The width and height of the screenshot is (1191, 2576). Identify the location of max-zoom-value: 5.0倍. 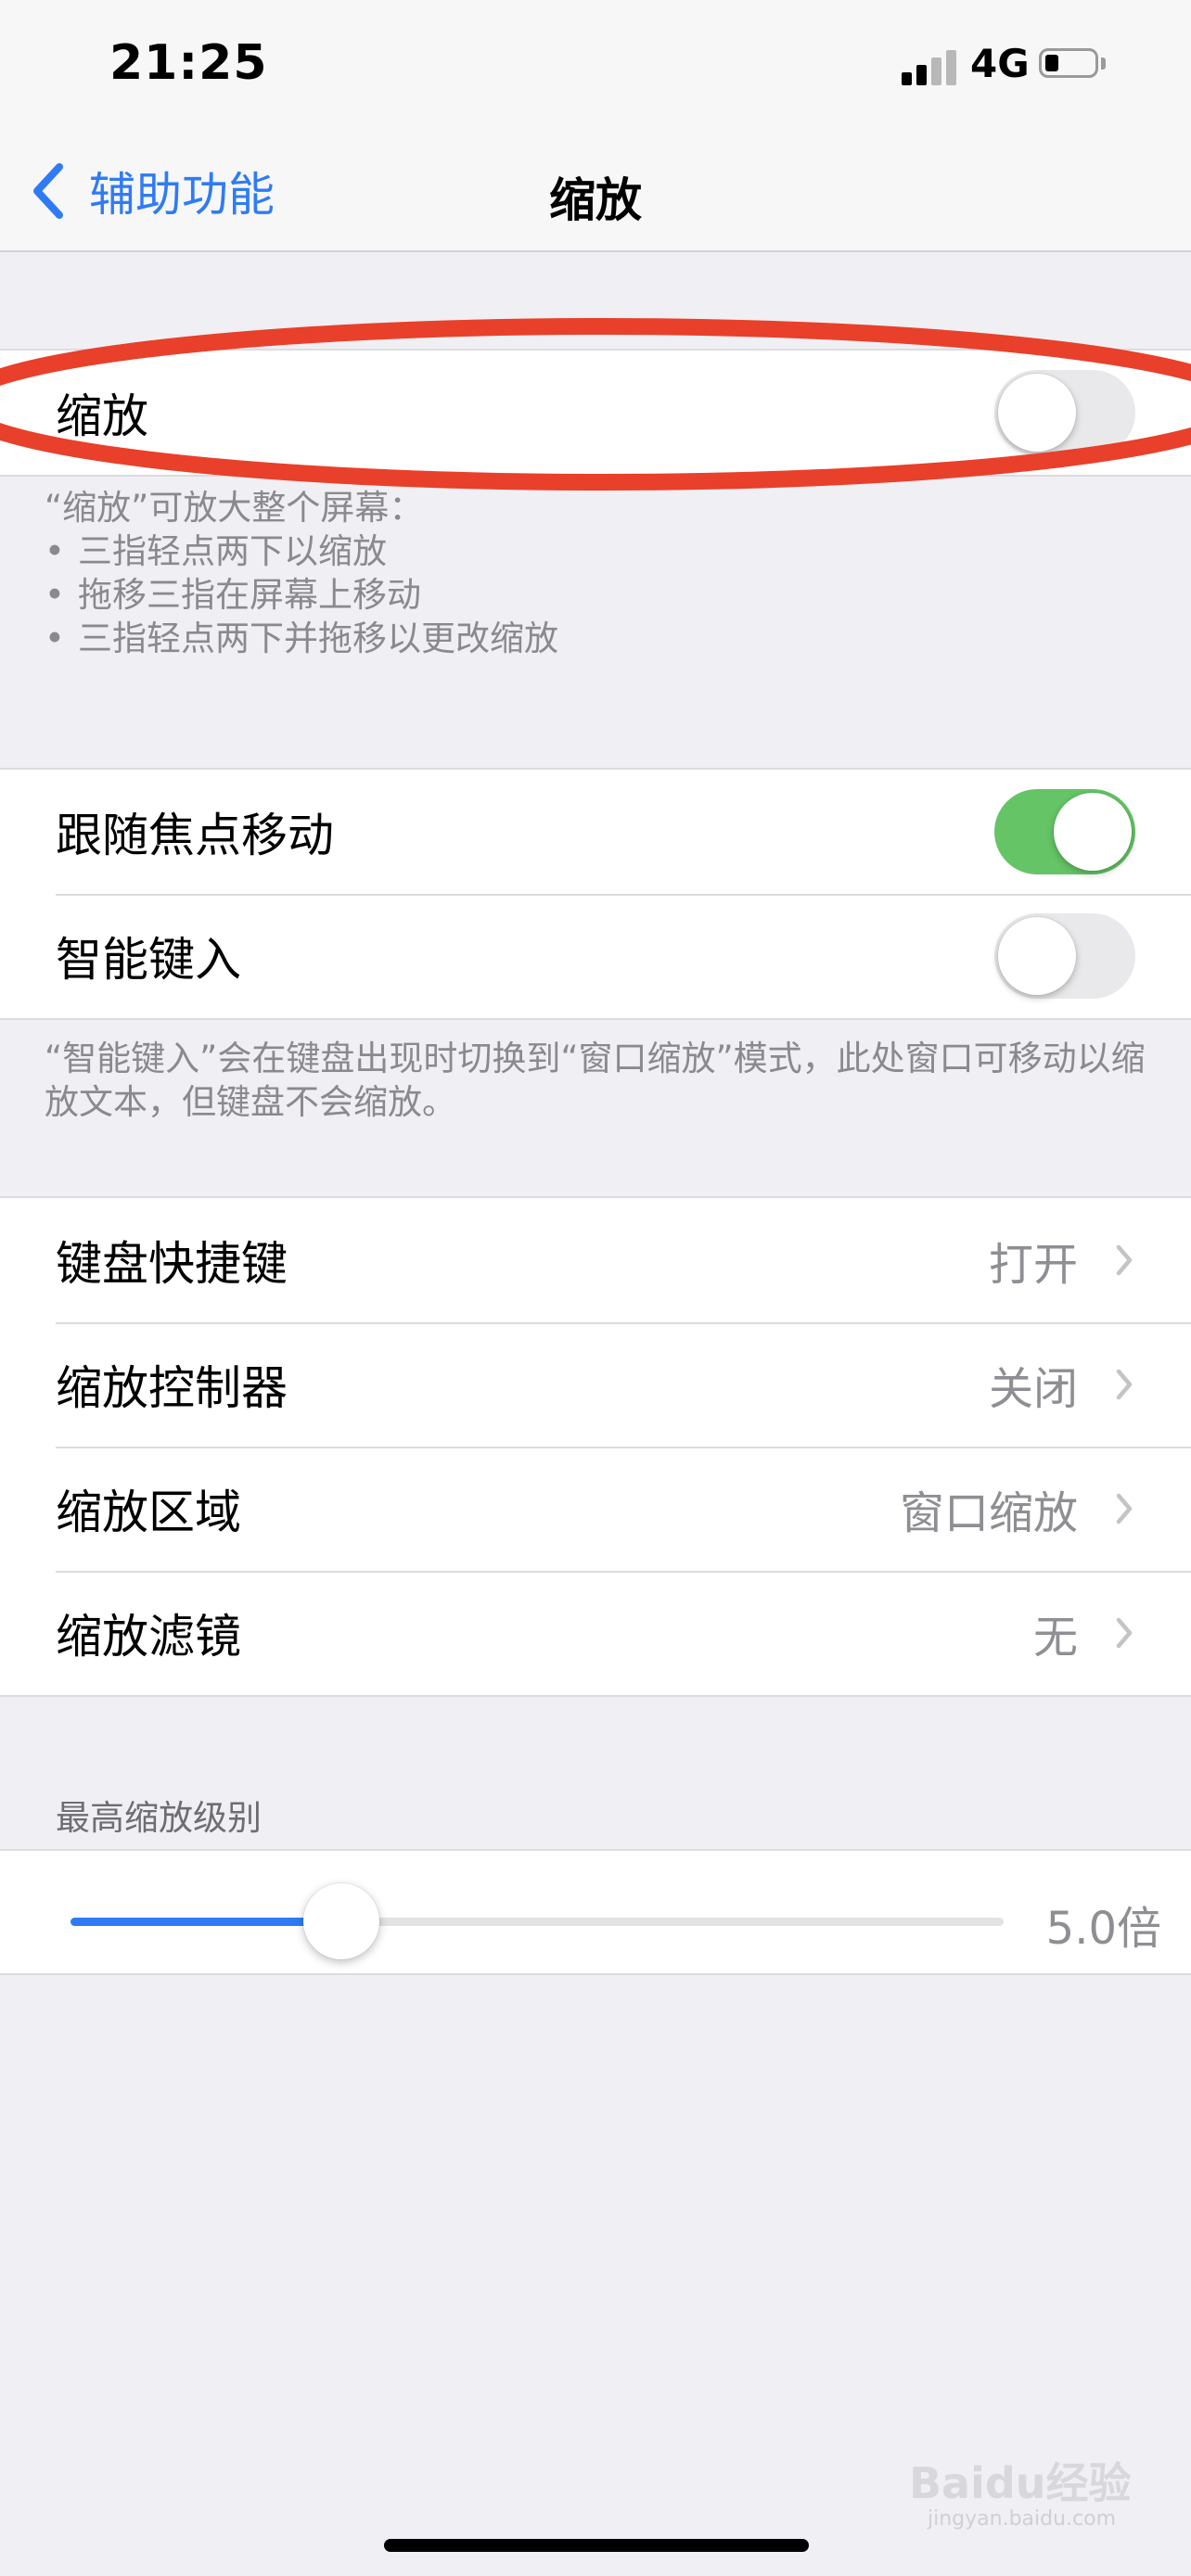
(1103, 1929).